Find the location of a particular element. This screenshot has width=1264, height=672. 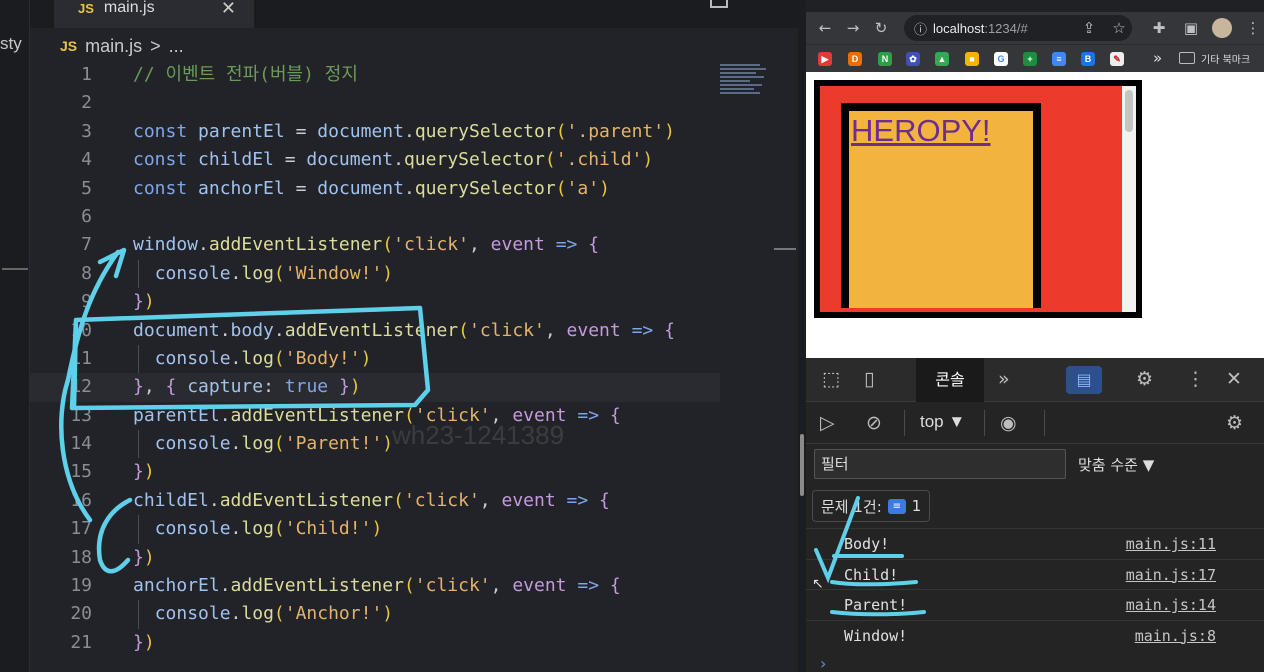

code-text: console.log('Body!') is located at coordinates (252, 359).